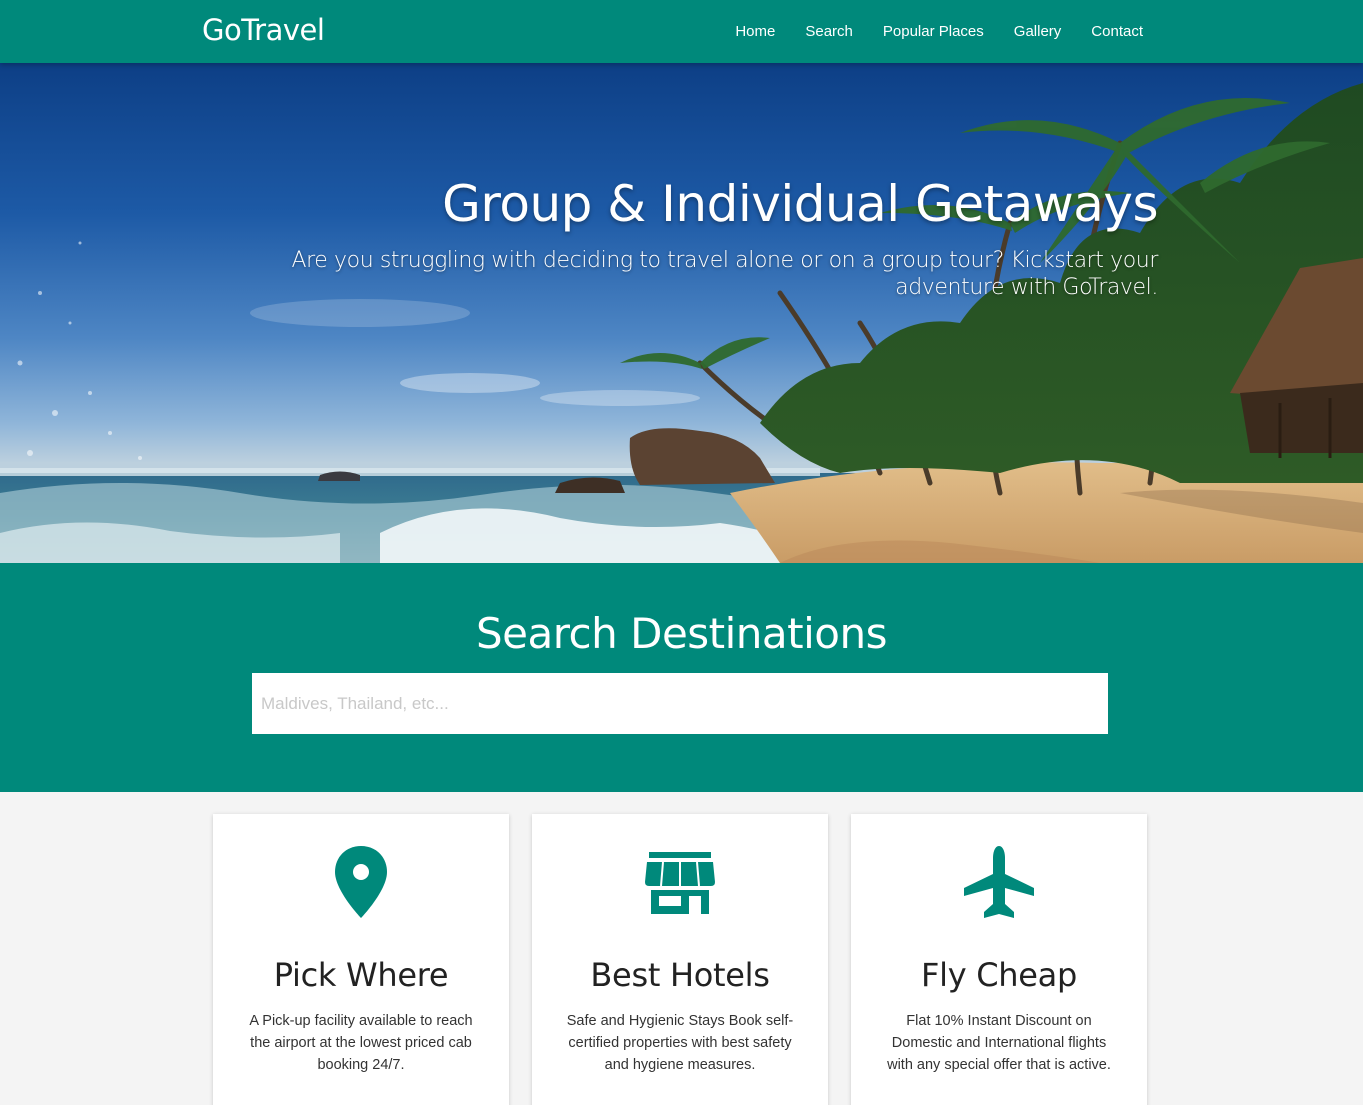 This screenshot has height=1105, width=1363. Describe the element at coordinates (680, 703) in the screenshot. I see `destination-search-input` at that location.